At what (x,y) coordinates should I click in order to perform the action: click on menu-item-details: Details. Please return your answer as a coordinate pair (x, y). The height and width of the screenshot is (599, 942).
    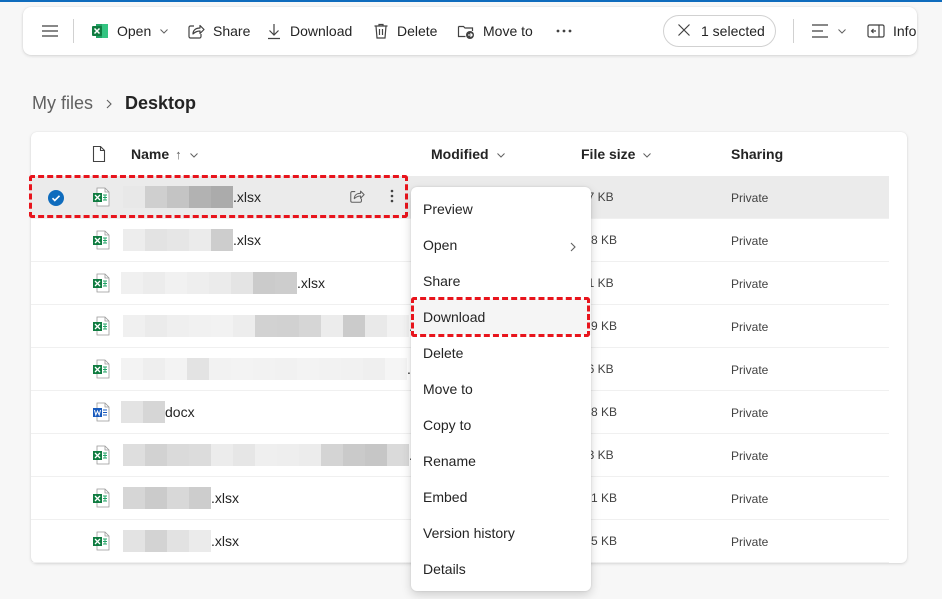
    Looking at the image, I should click on (501, 569).